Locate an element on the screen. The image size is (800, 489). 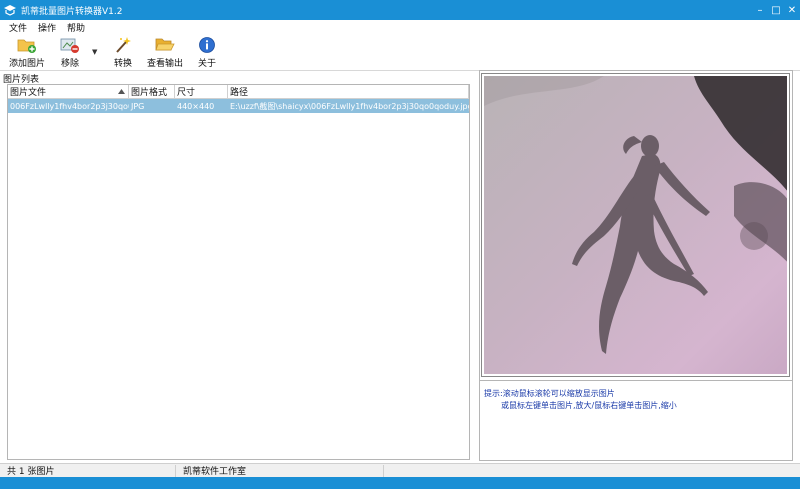
add-image-button: 添加图片 is located at coordinates (27, 52).